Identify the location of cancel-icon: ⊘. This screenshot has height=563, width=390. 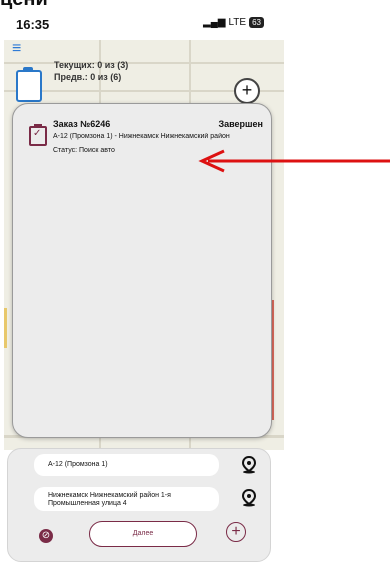
(46, 536).